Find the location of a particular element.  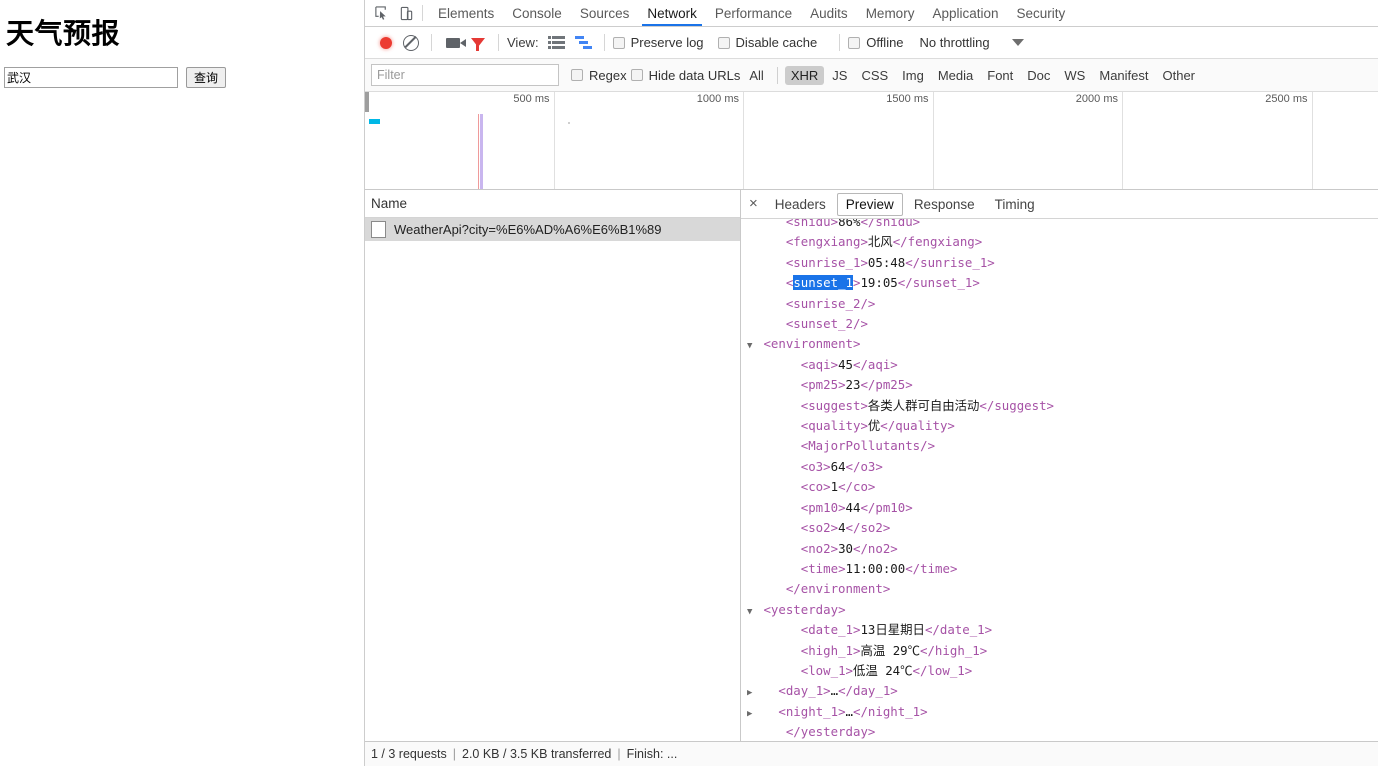

network-controls-row: View: Preserve log Disable cache Offline is located at coordinates (871, 43).